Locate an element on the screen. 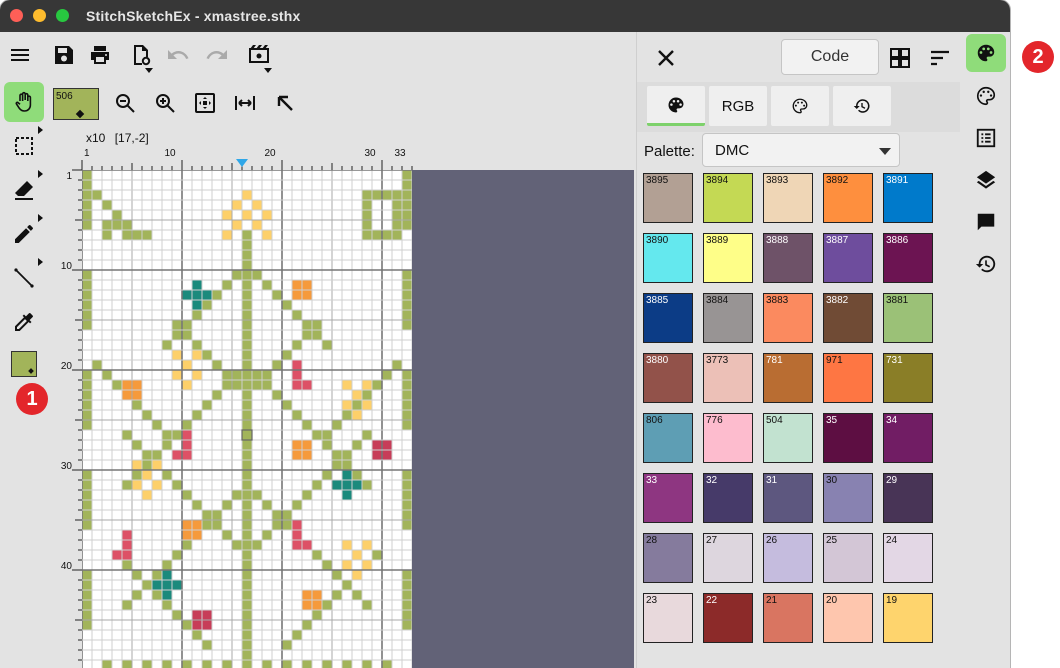 The height and width of the screenshot is (668, 1060). color-swatch: 3891 is located at coordinates (908, 198).